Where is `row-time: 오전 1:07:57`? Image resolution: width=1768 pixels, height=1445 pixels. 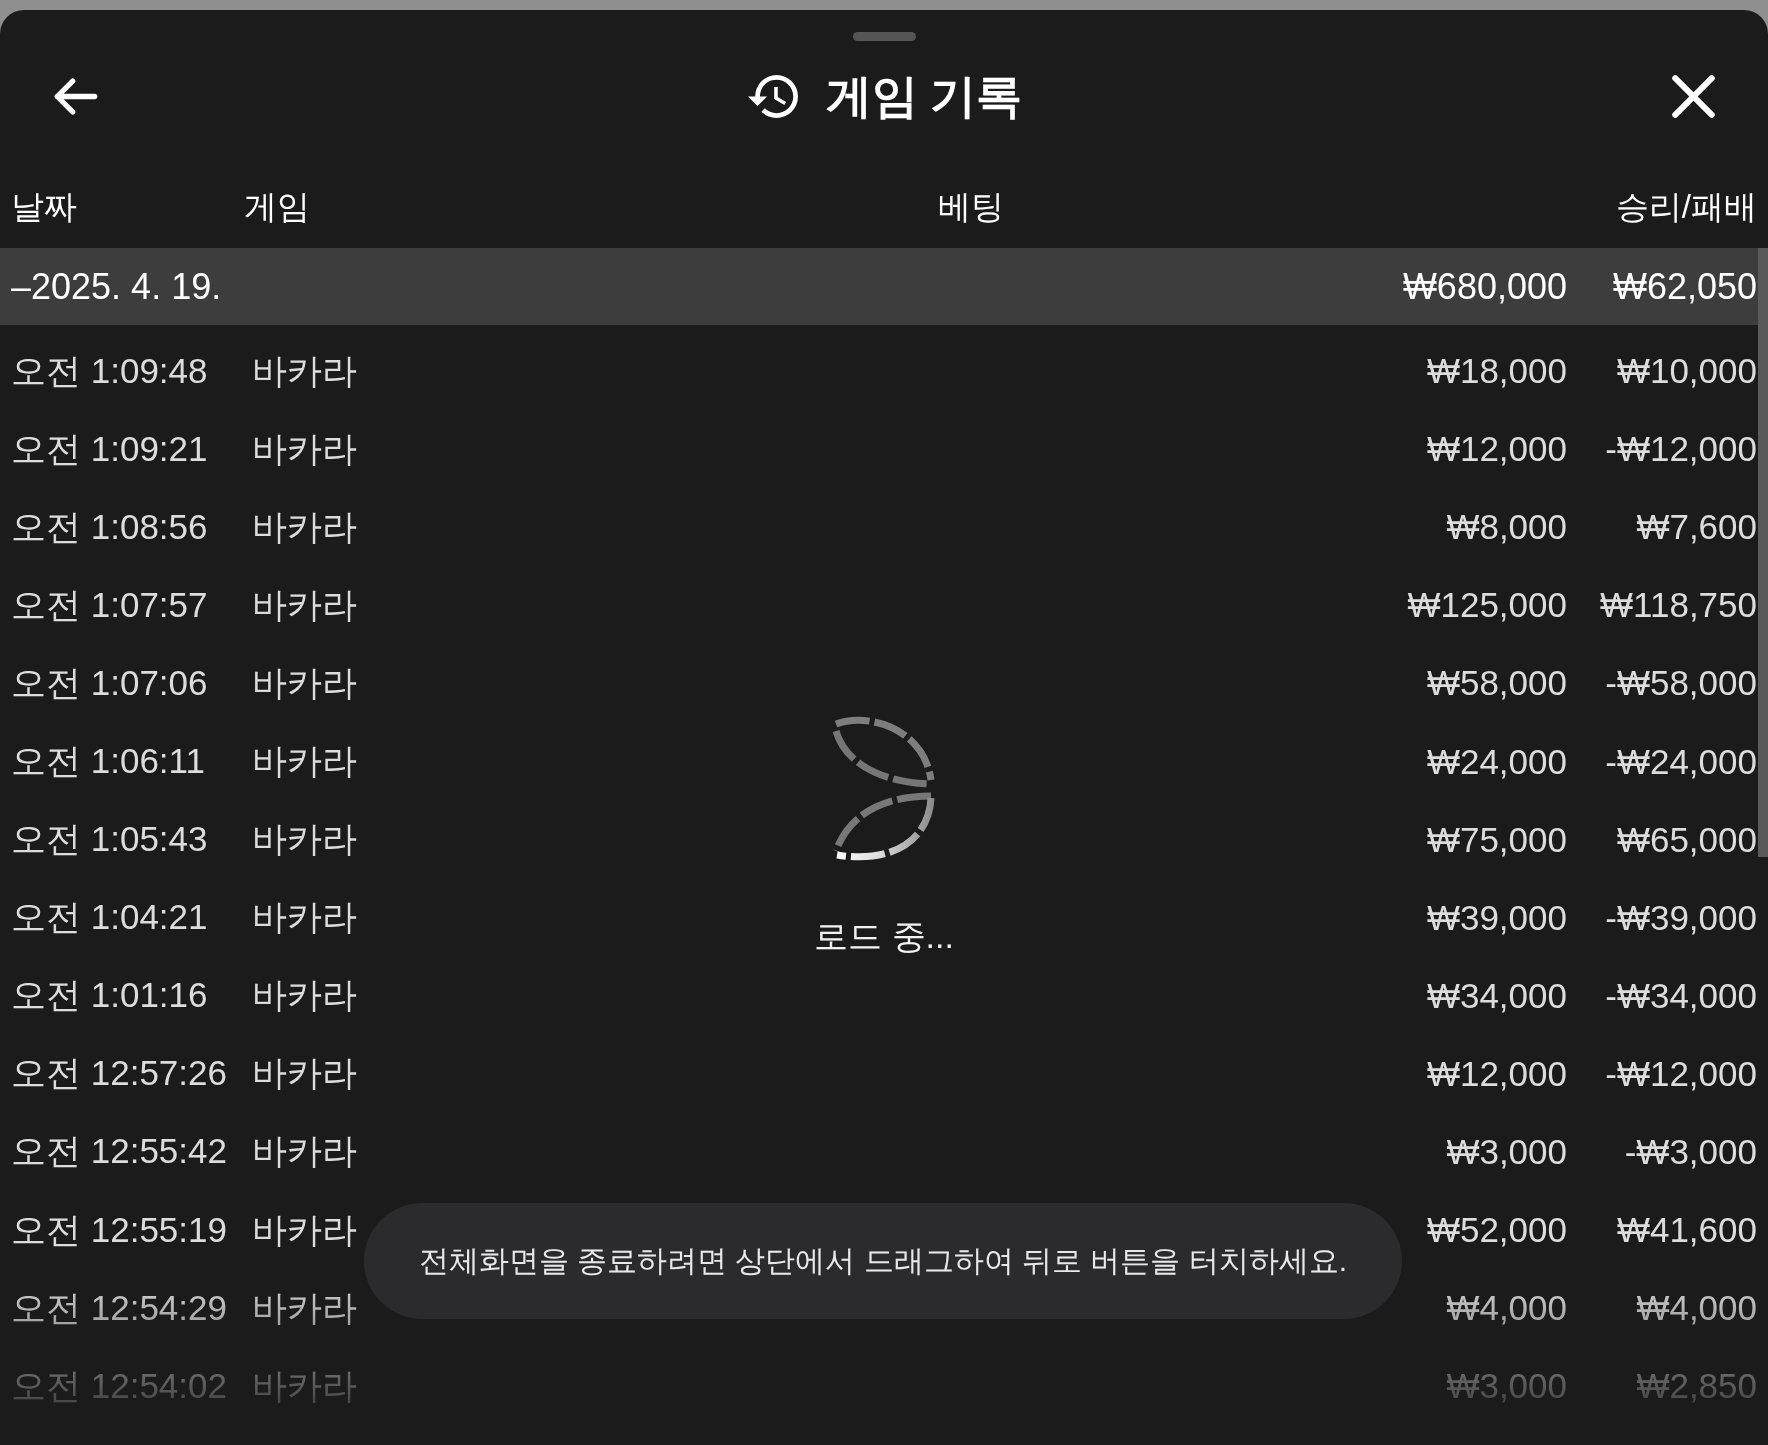
row-time: 오전 1:07:57 is located at coordinates (109, 604).